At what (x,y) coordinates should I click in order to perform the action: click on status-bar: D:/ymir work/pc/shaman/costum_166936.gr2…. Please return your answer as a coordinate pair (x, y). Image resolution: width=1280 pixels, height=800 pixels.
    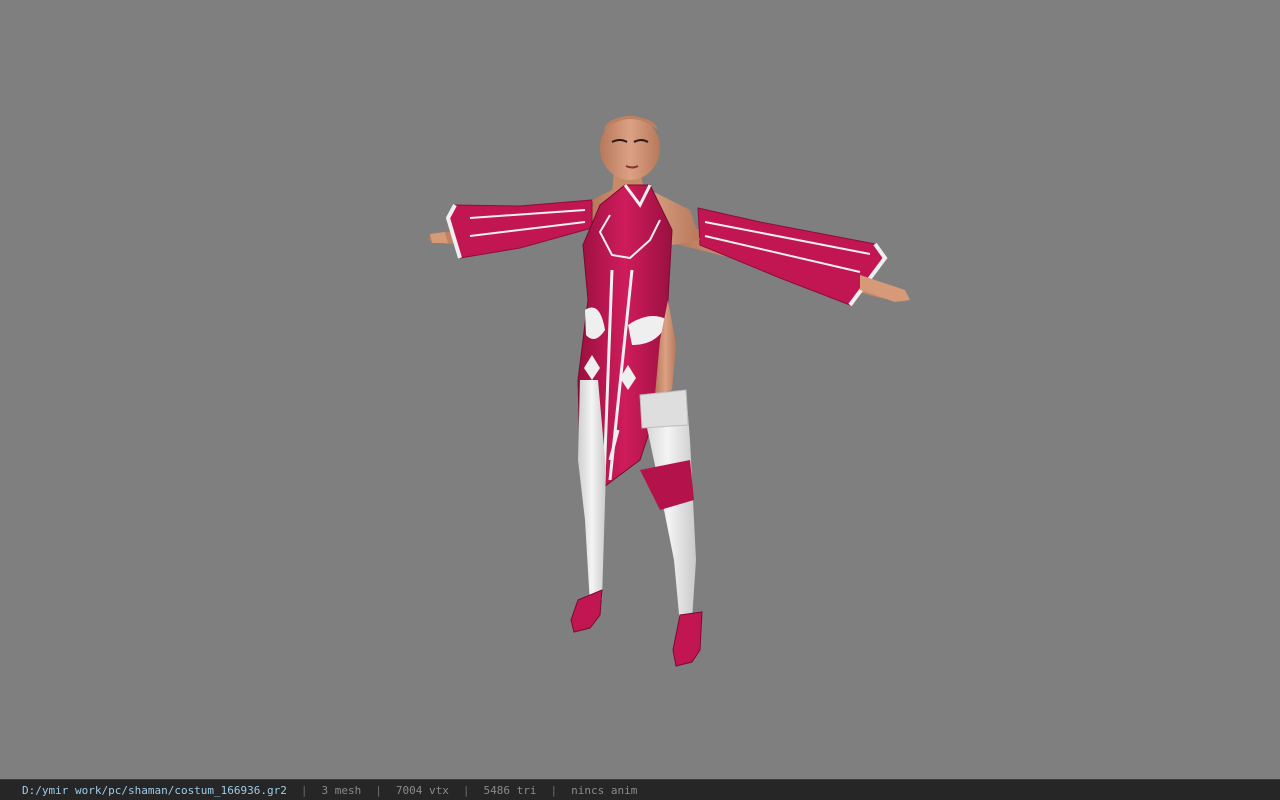
    Looking at the image, I should click on (640, 789).